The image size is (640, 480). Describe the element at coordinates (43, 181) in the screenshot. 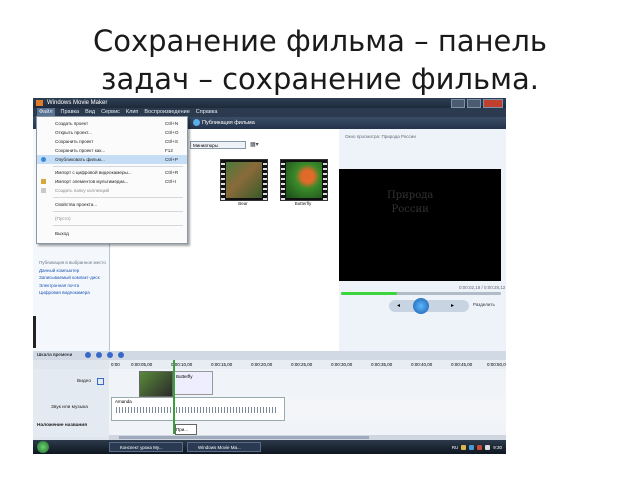

I see `import-folder-icon` at that location.